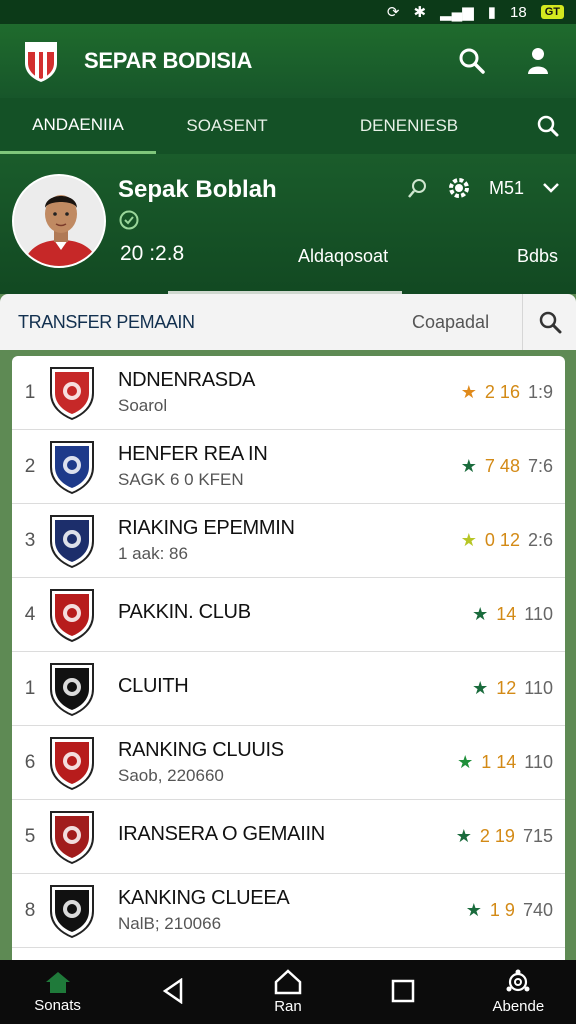 This screenshot has height=1024, width=576. What do you see at coordinates (510, 836) in the screenshot?
I see `club-stats: ★ 2 19 715` at bounding box center [510, 836].